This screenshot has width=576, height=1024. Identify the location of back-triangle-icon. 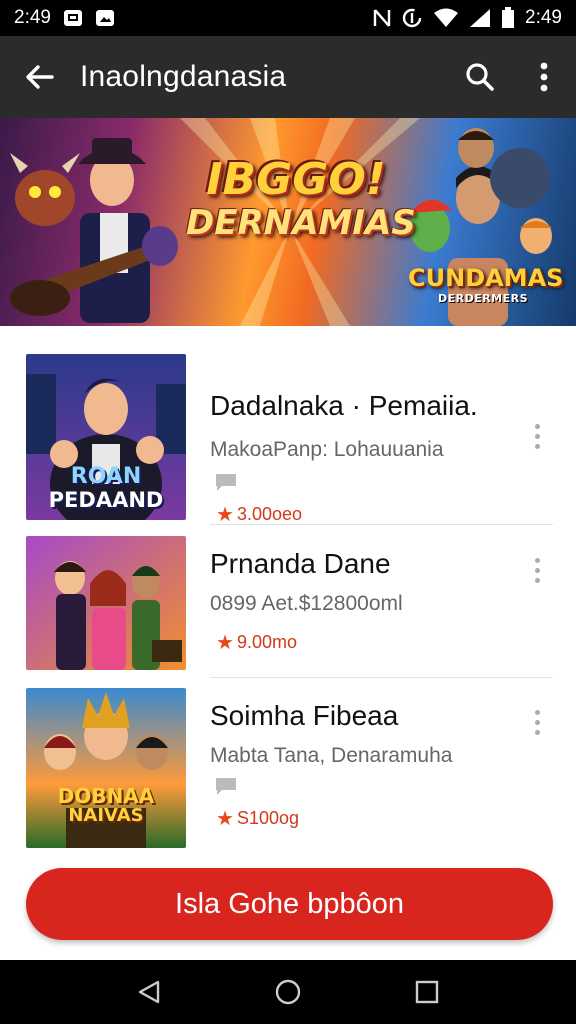
(149, 992).